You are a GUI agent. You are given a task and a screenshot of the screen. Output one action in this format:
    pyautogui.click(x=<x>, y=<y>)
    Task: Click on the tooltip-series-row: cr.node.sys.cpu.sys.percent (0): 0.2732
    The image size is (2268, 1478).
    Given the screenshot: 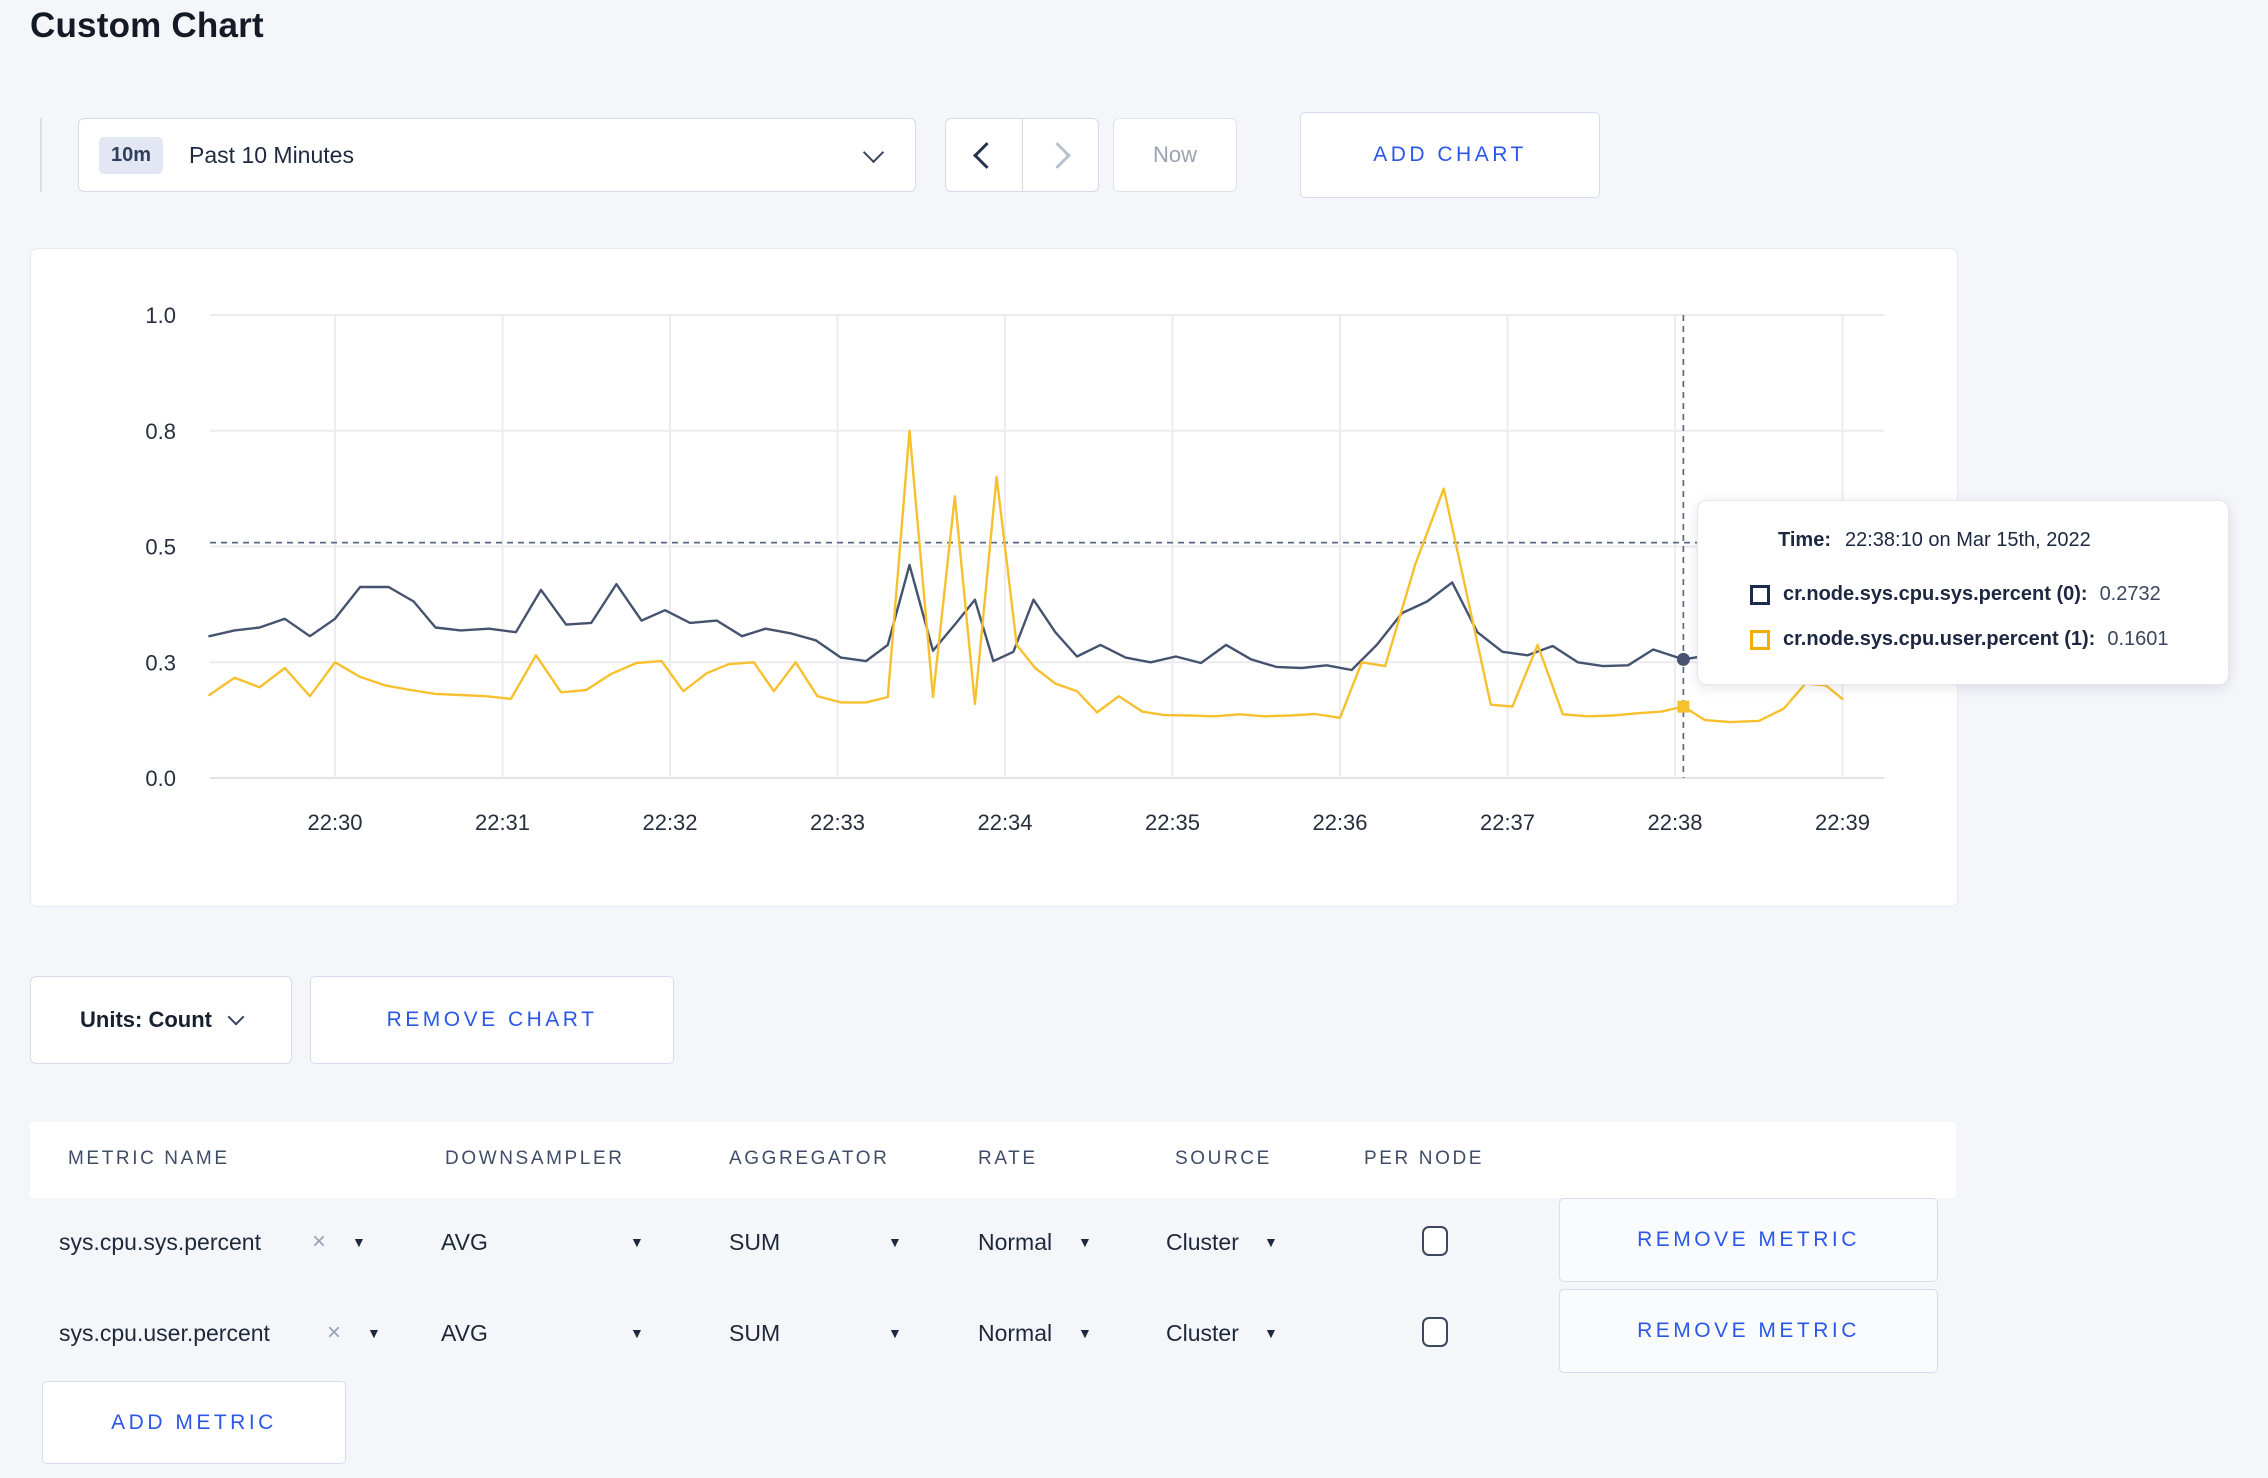 What is the action you would take?
    pyautogui.click(x=1955, y=594)
    